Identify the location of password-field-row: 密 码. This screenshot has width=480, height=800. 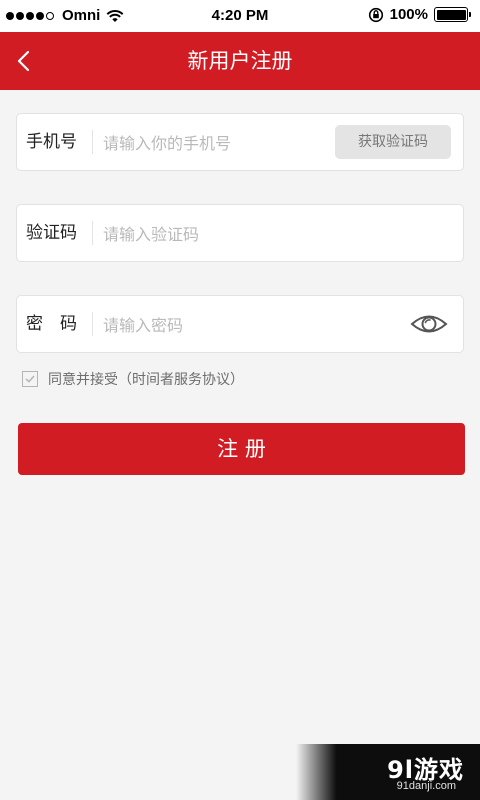
(240, 324).